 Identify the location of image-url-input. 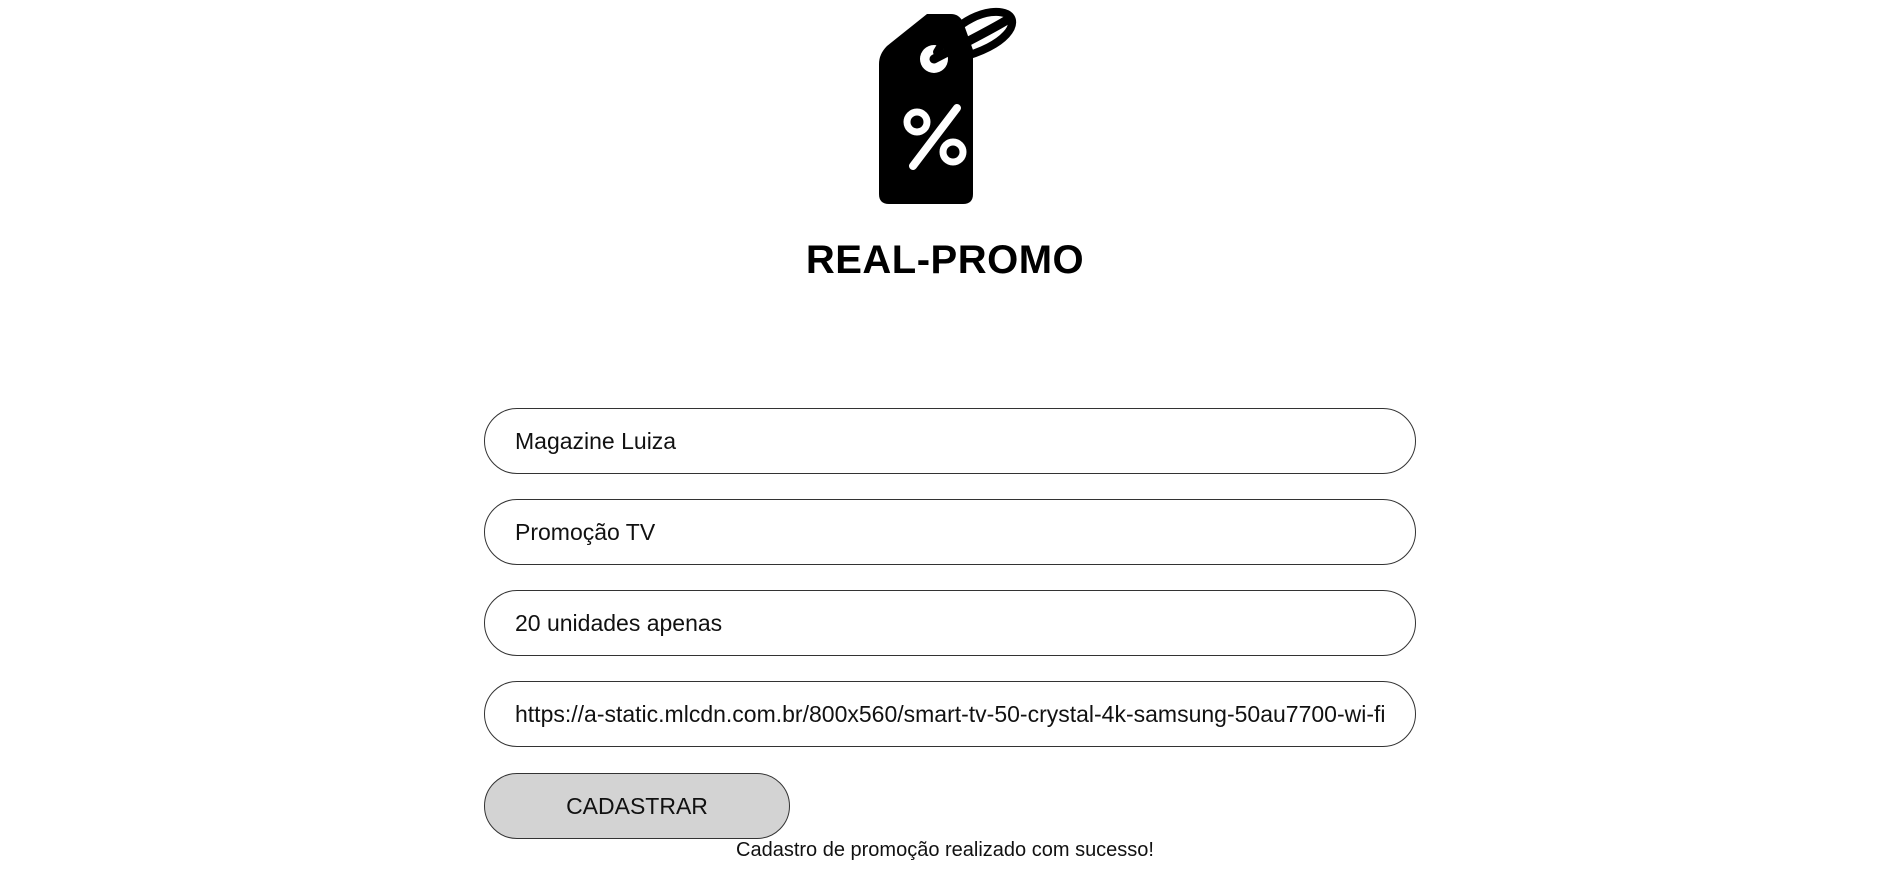
(950, 714).